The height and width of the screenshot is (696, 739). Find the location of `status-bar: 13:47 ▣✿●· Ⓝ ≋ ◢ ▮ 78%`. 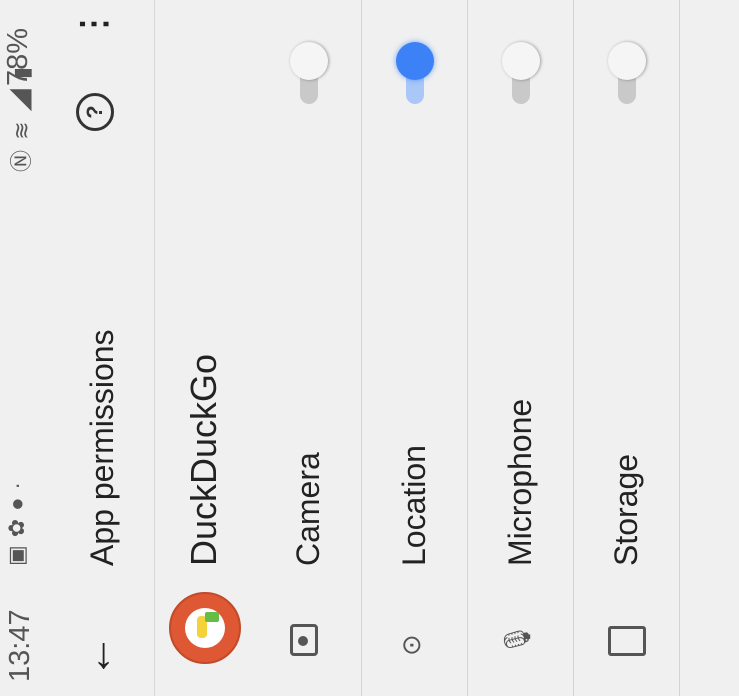

status-bar: 13:47 ▣✿●· Ⓝ ≋ ◢ ▮ 78% is located at coordinates (22, 348).